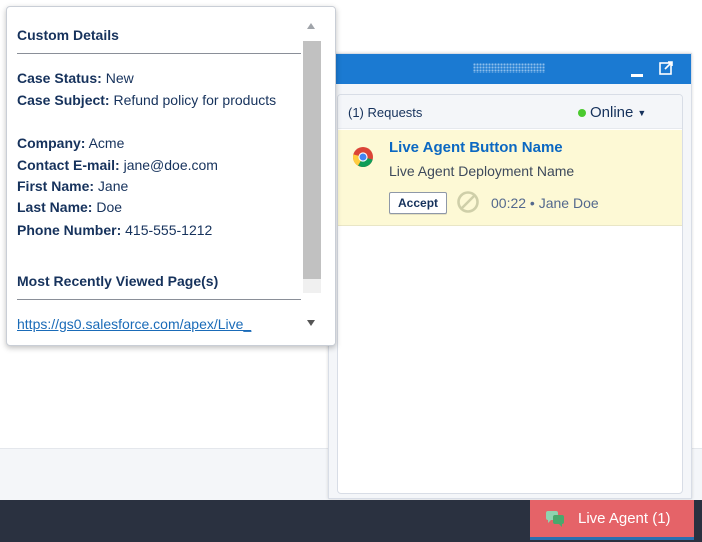 This screenshot has height=542, width=702. What do you see at coordinates (106, 143) in the screenshot?
I see `field-value: Acme` at bounding box center [106, 143].